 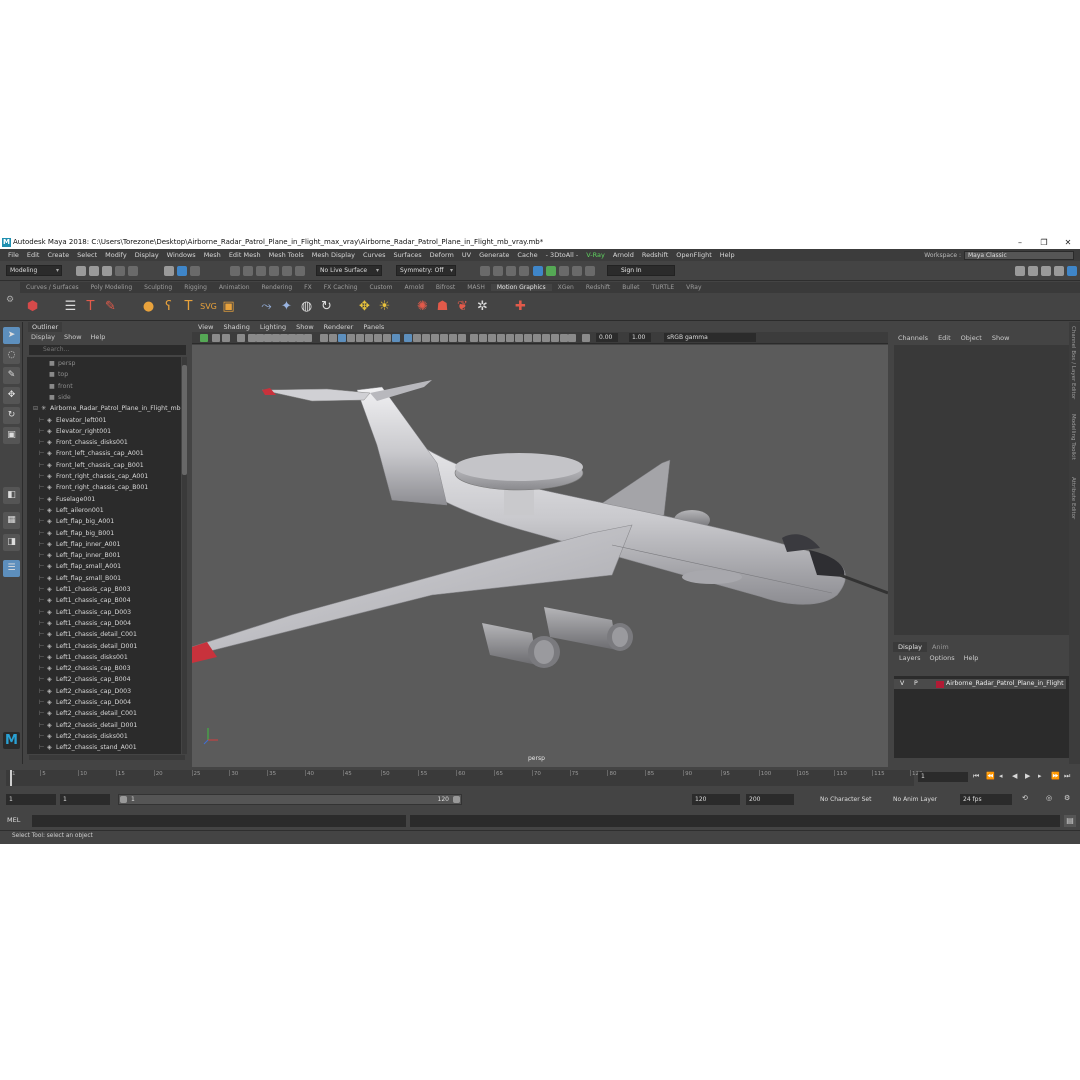 What do you see at coordinates (195, 271) in the screenshot?
I see `select-component-icon` at bounding box center [195, 271].